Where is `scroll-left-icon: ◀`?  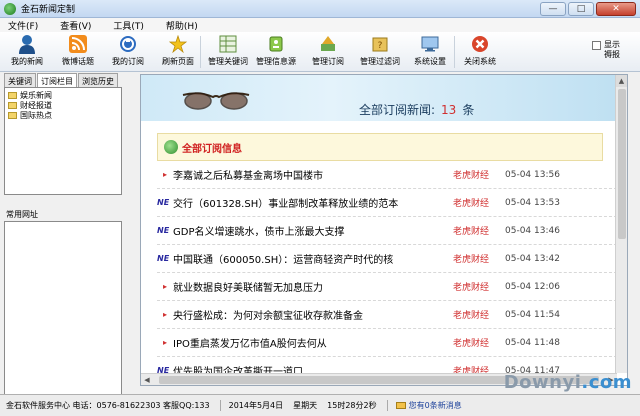 scroll-left-icon: ◀ is located at coordinates (147, 380).